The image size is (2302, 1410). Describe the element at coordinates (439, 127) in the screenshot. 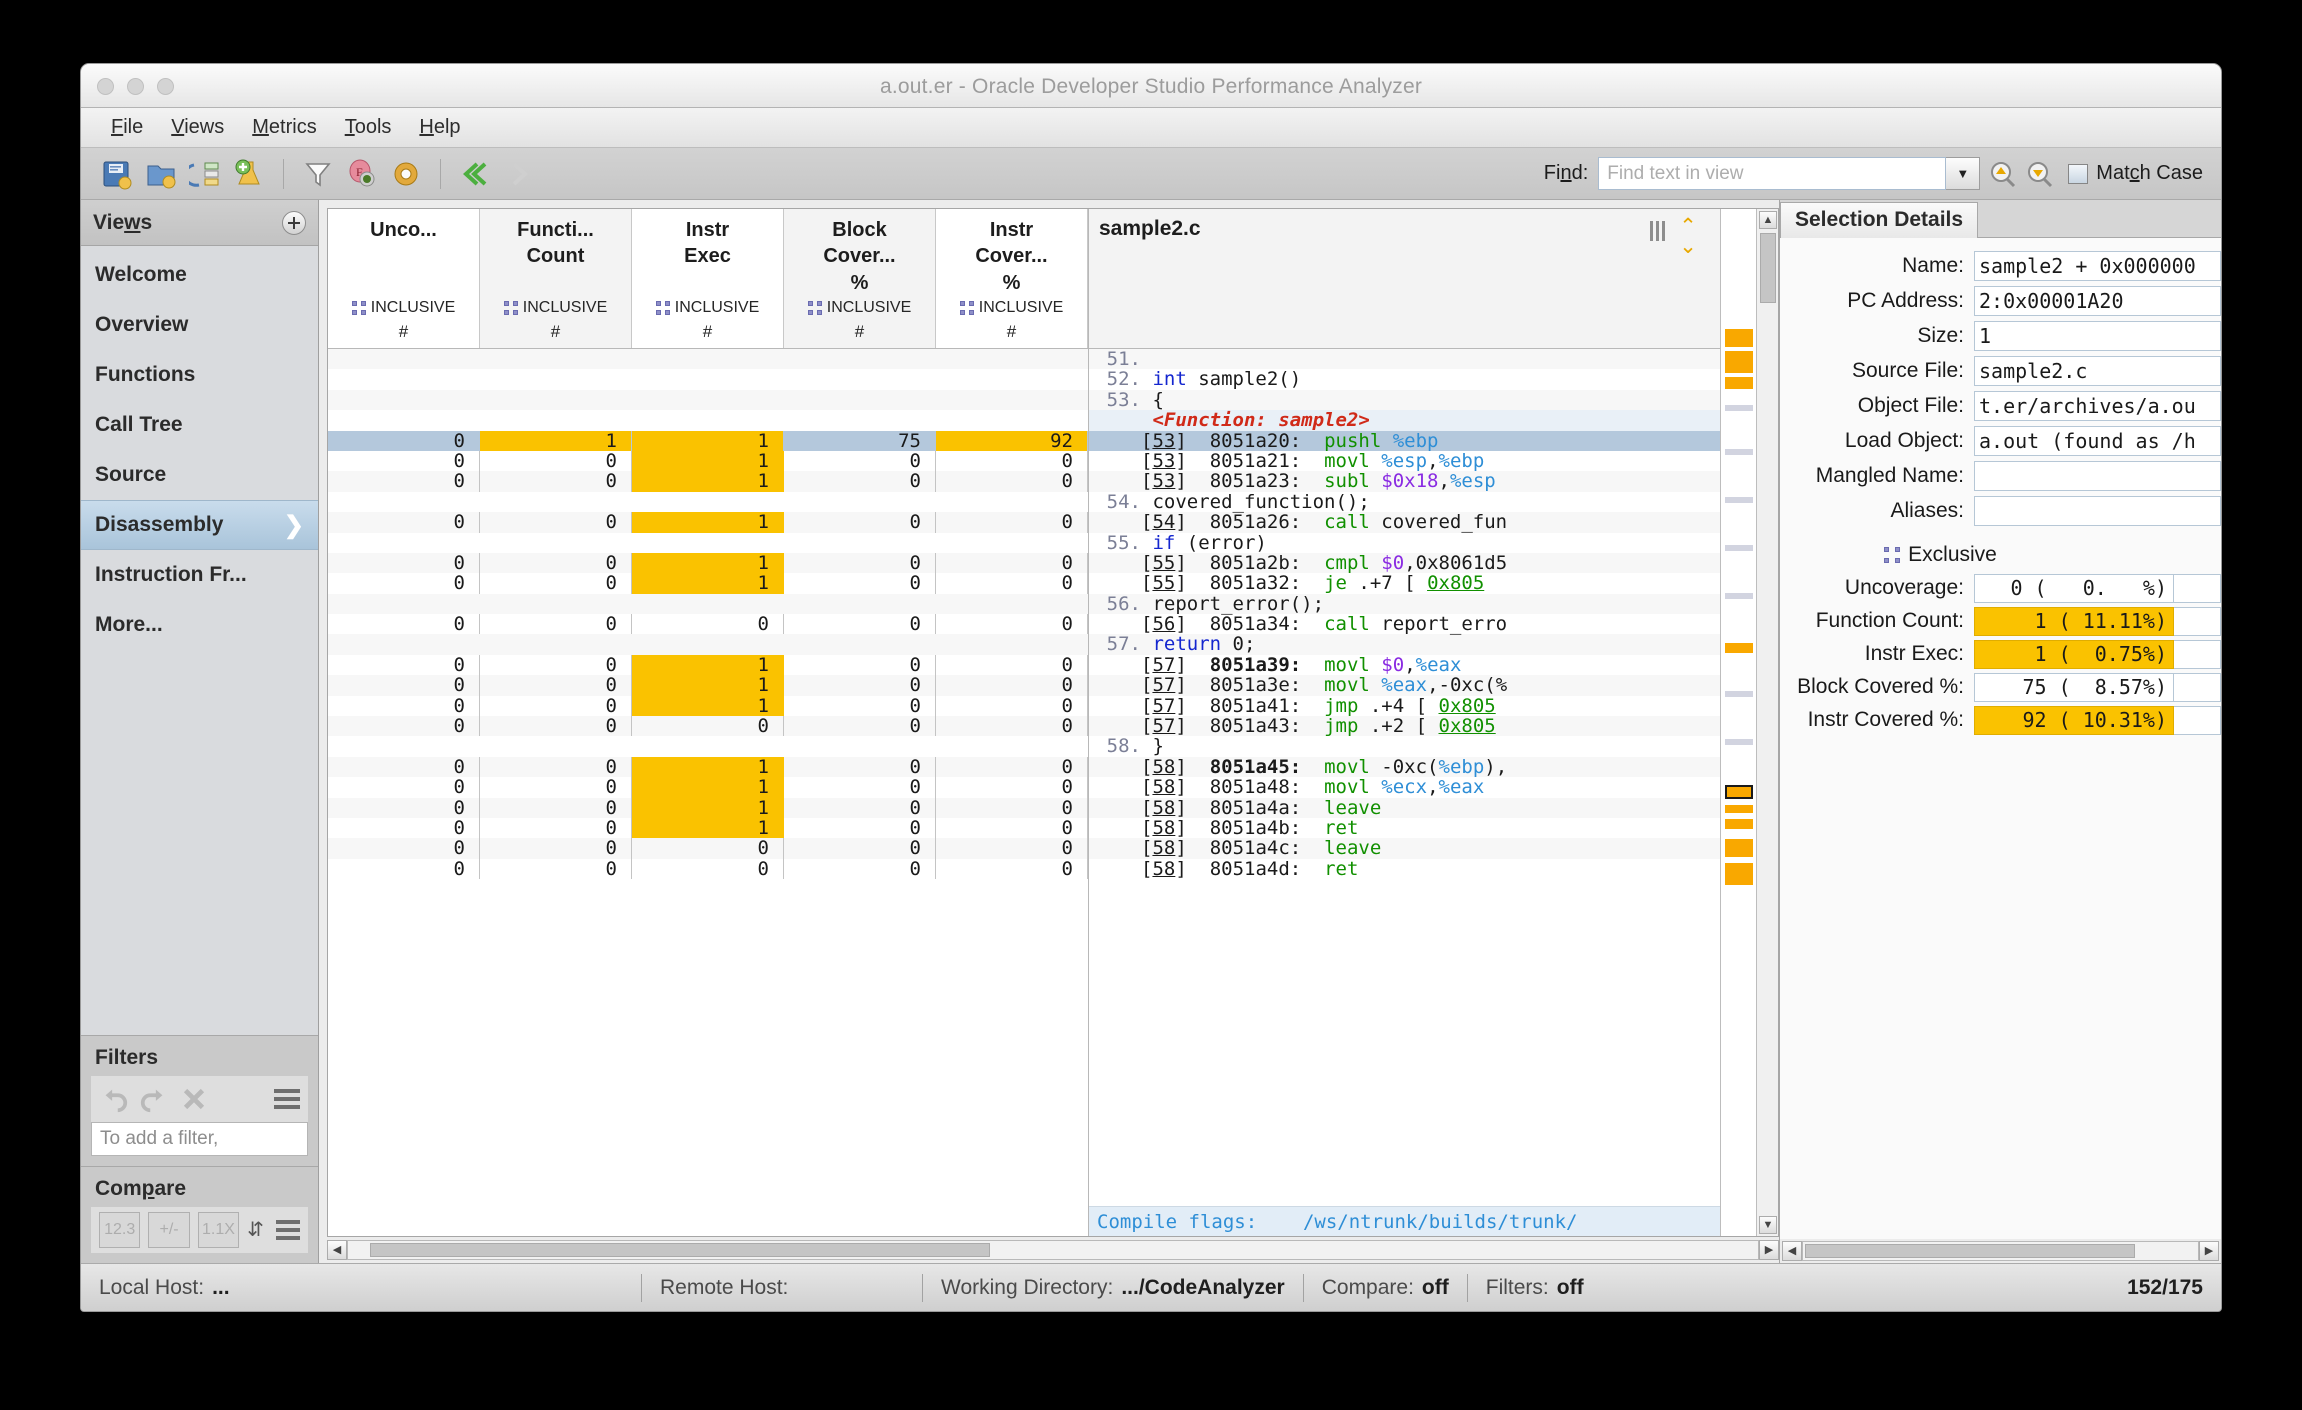

I see `menu-help: Help` at that location.